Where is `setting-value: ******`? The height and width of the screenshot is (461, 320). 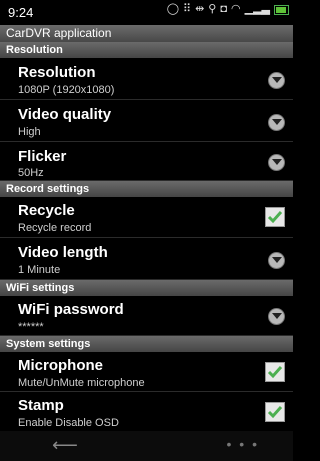 setting-value: ****** is located at coordinates (31, 327).